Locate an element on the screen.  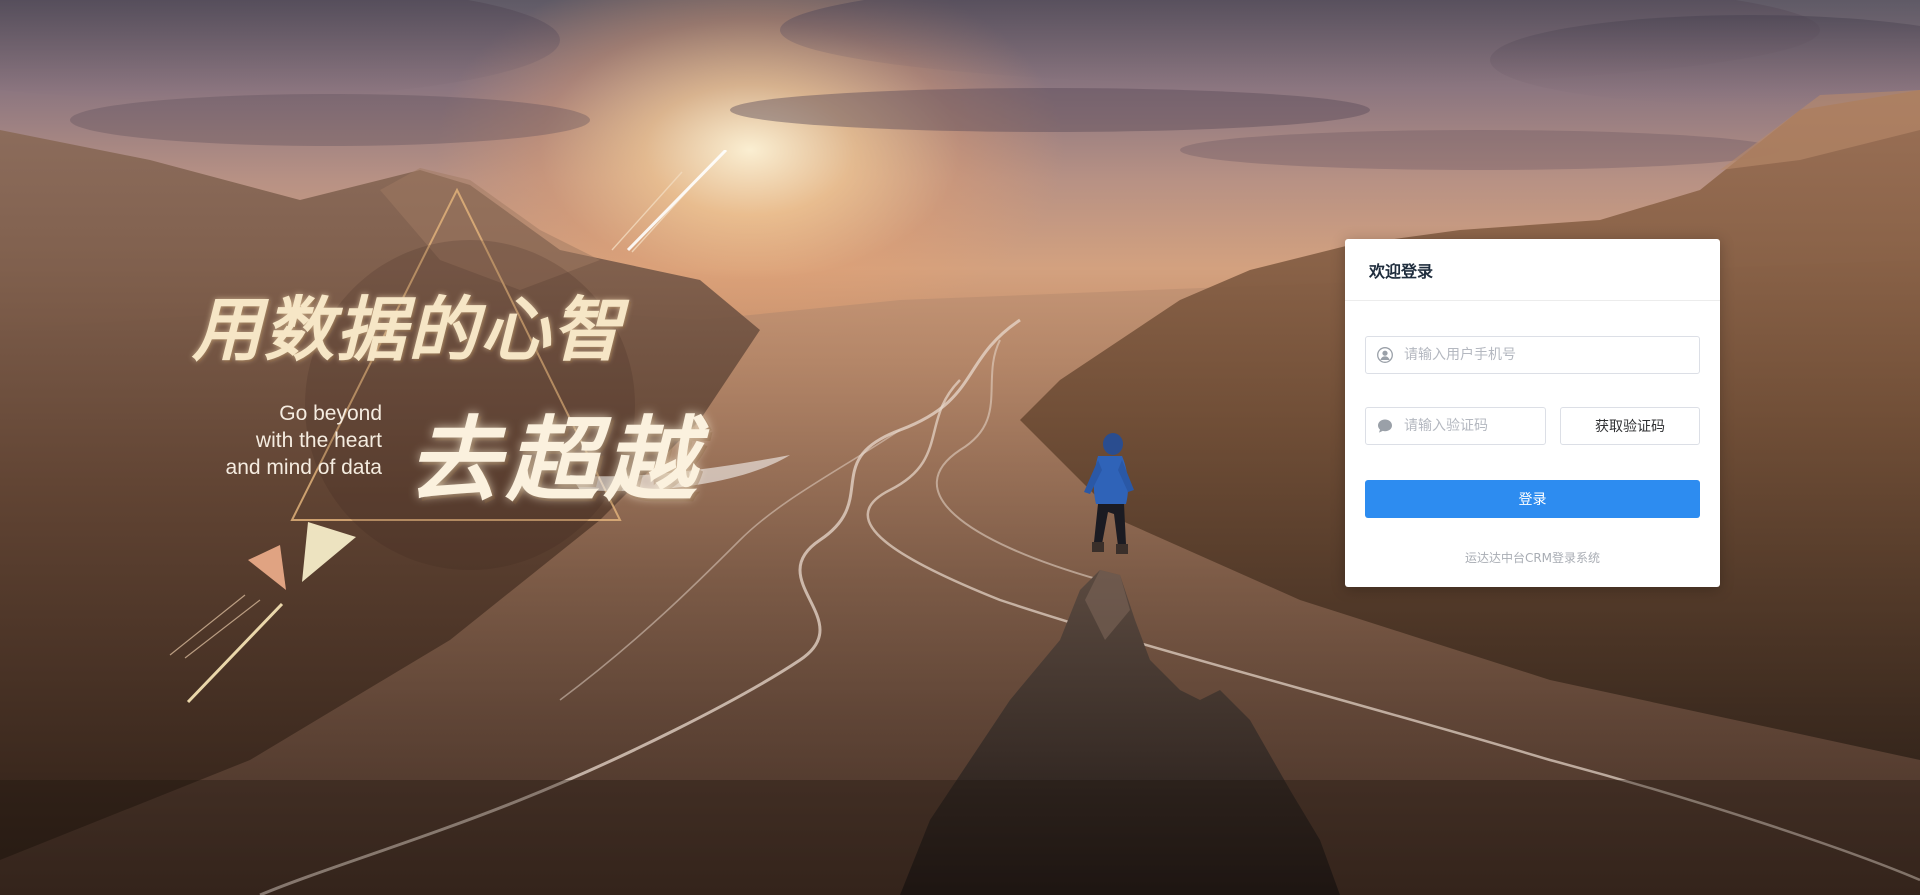
code-field is located at coordinates (1455, 426).